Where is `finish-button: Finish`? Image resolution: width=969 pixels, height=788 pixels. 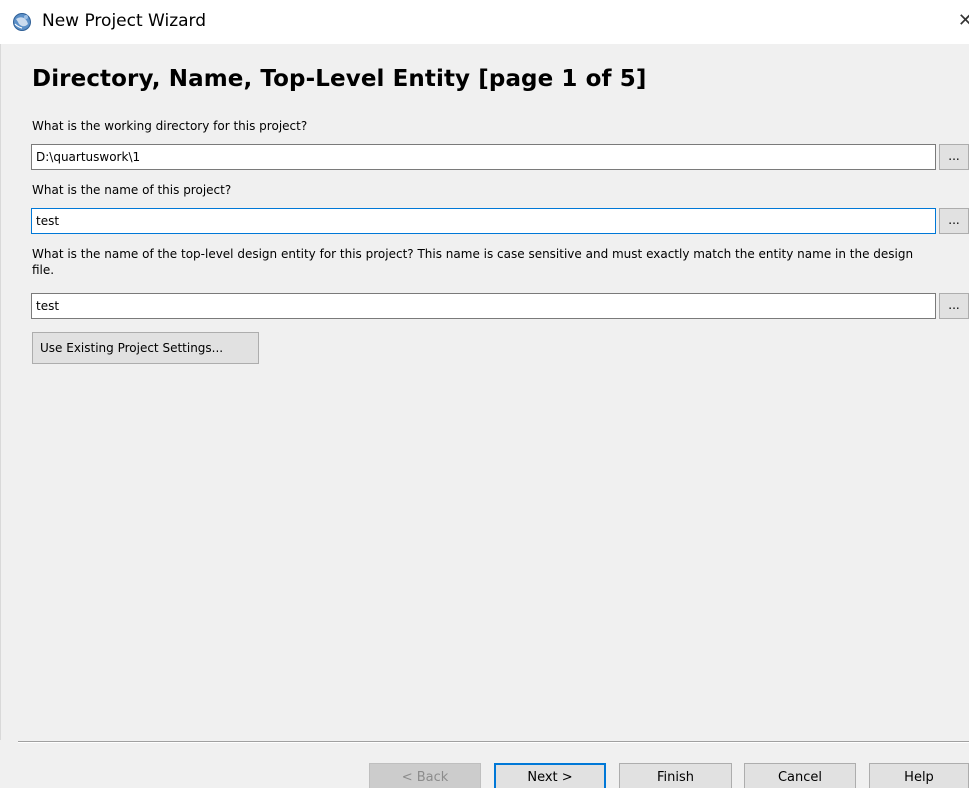
finish-button: Finish is located at coordinates (675, 775).